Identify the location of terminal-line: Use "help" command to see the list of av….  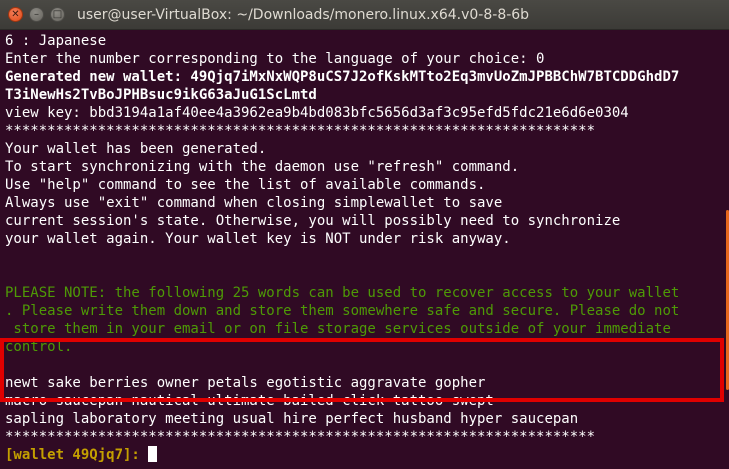
(245, 185).